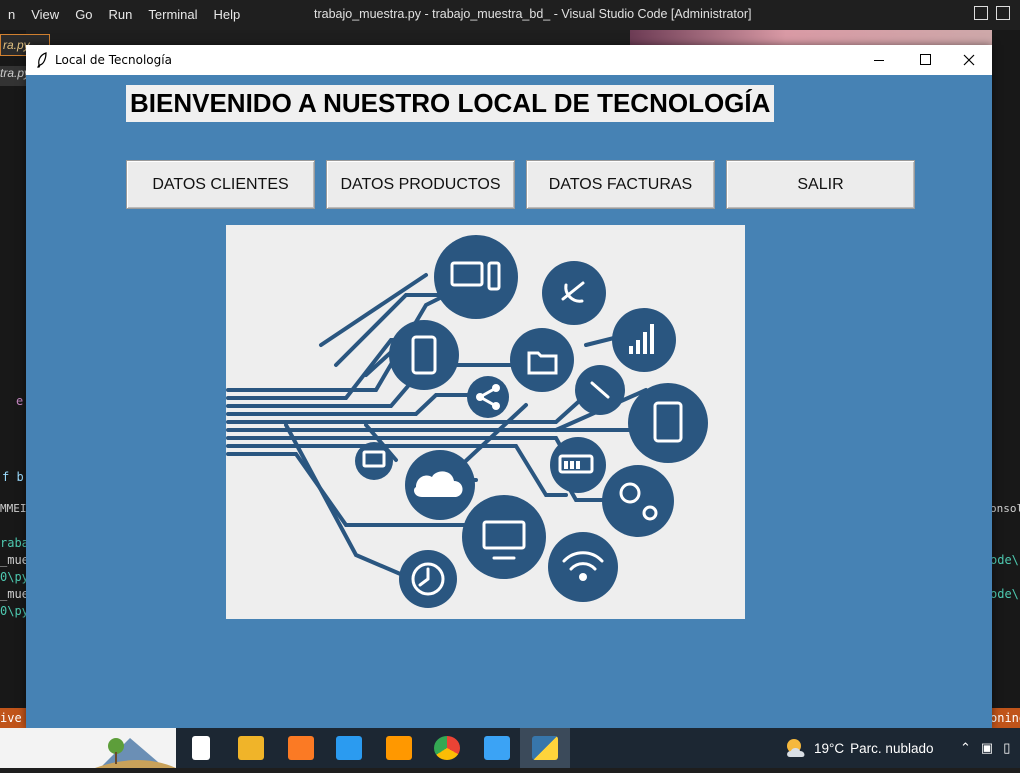  I want to click on panel-tab-fragment: onsole, so click(1005, 508).